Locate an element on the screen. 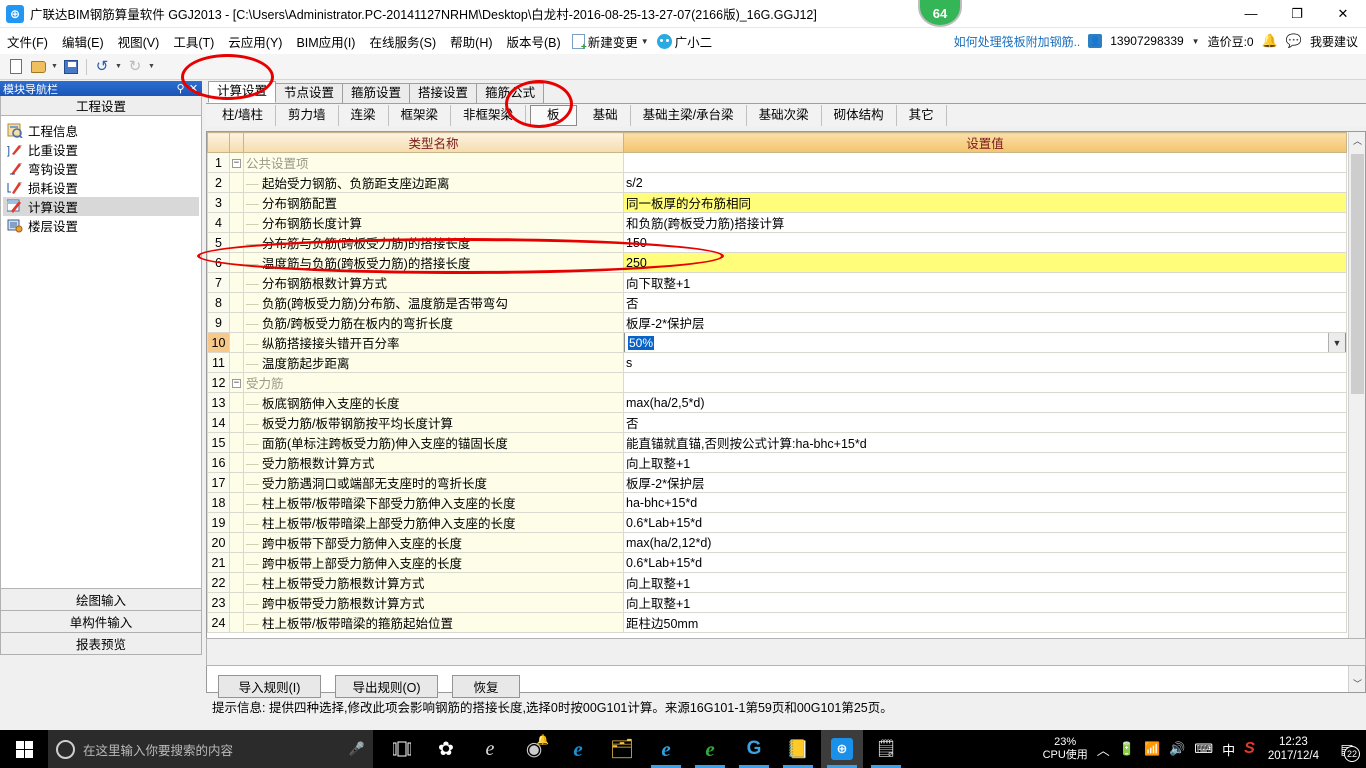 The width and height of the screenshot is (1366, 768). row-number: 22 is located at coordinates (218, 582).